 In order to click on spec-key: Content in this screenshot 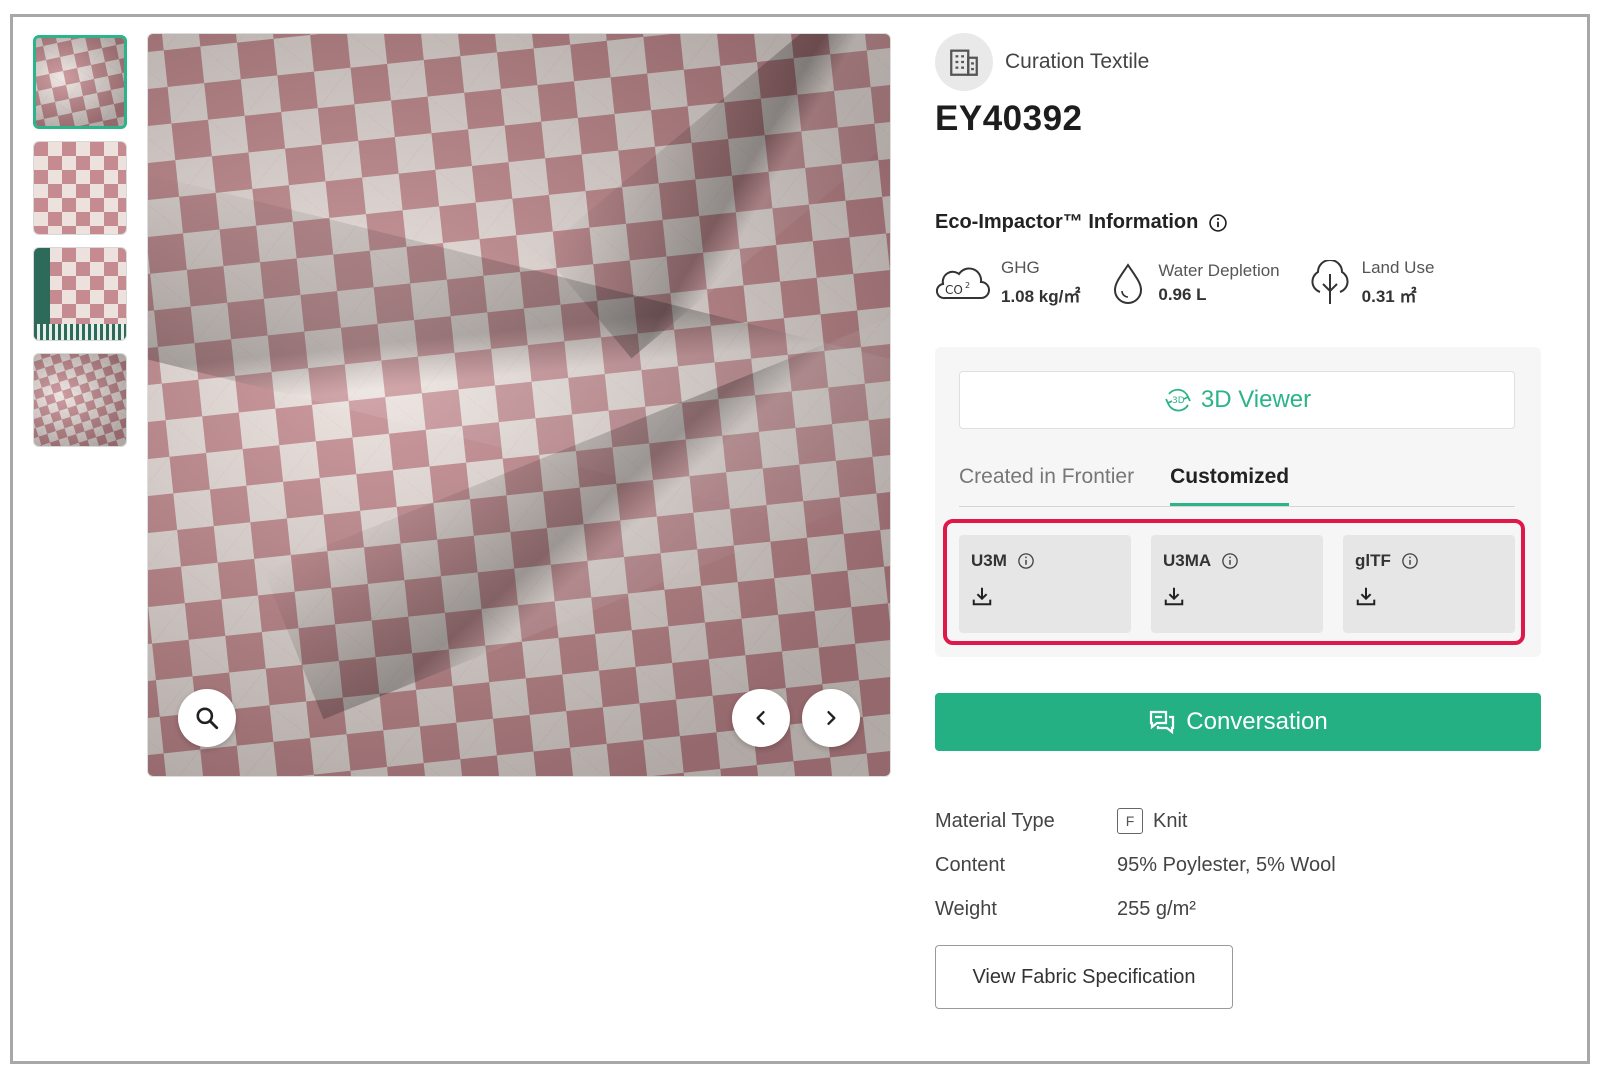, I will do `click(970, 864)`.